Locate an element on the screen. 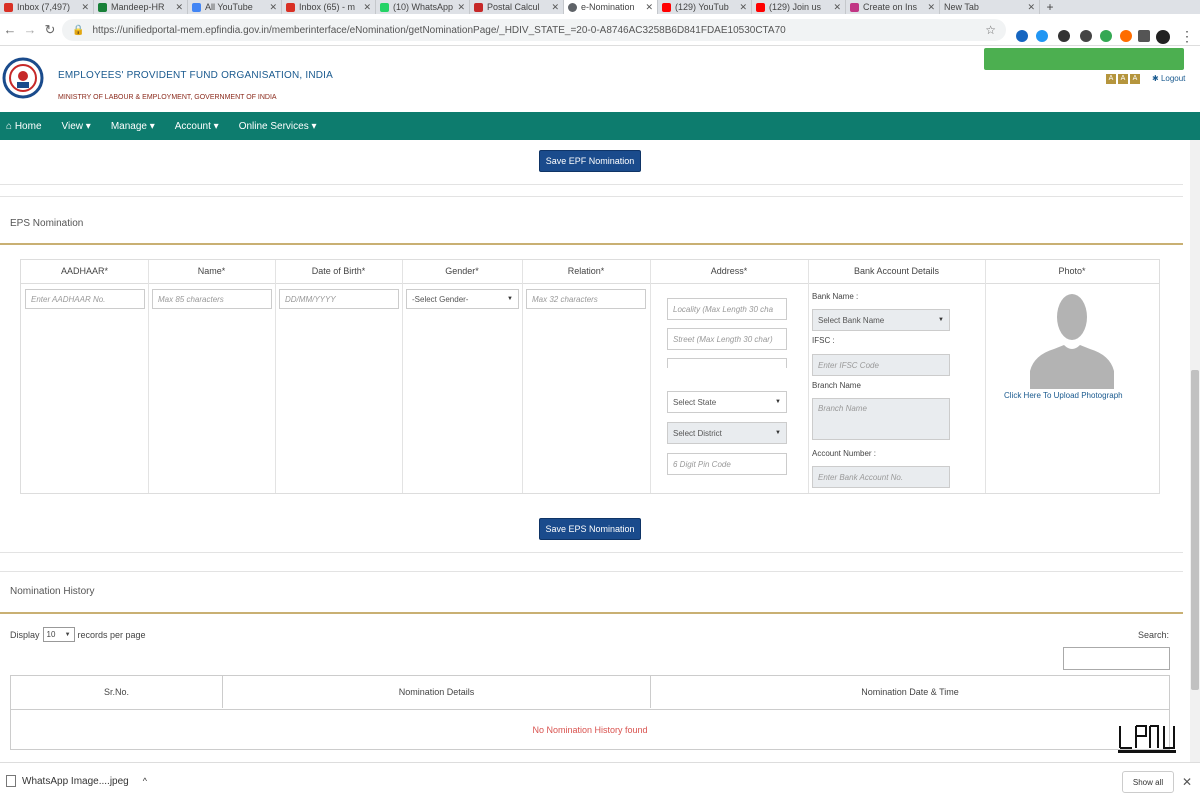 Image resolution: width=1200 pixels, height=800 pixels. bank-name-select: Select Bank Name ▼ is located at coordinates (881, 320).